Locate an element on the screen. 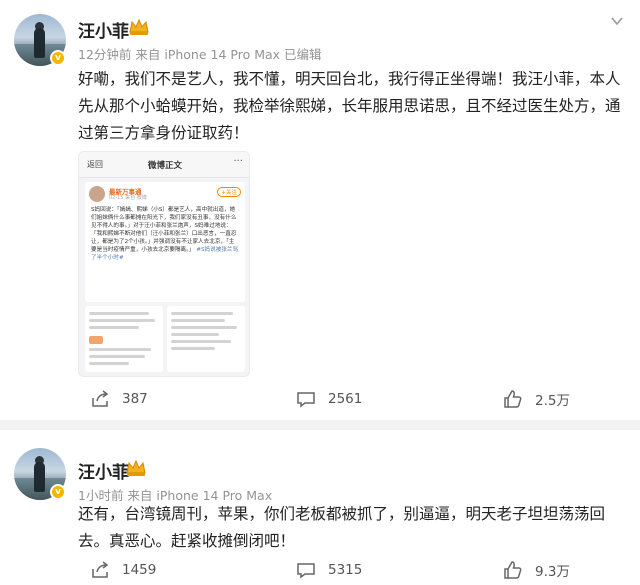 This screenshot has width=640, height=585. screenshot-header: 返回 微博正文 ··· is located at coordinates (164, 165).